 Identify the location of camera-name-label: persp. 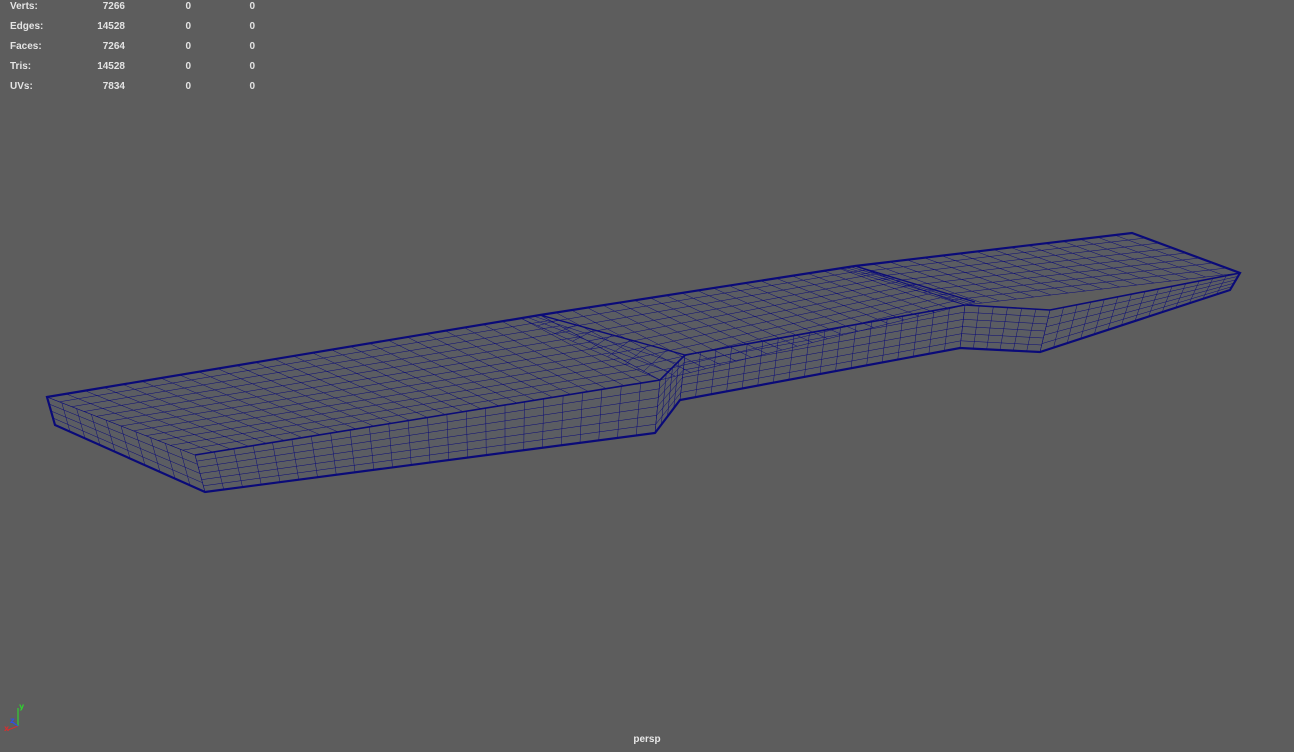
(647, 739).